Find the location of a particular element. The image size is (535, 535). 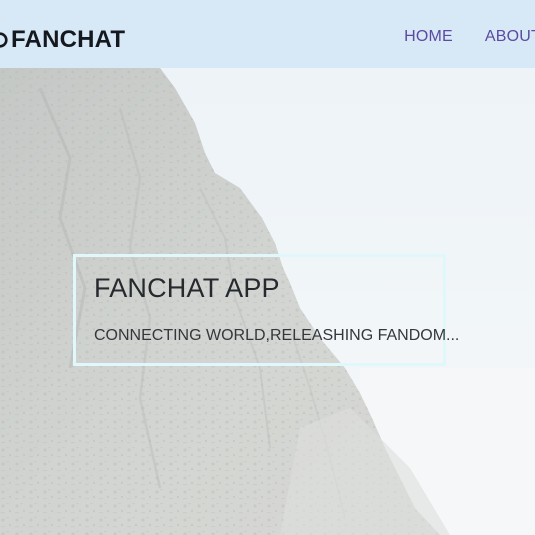

brand-logo-link: FANCHAT is located at coordinates (62, 40).